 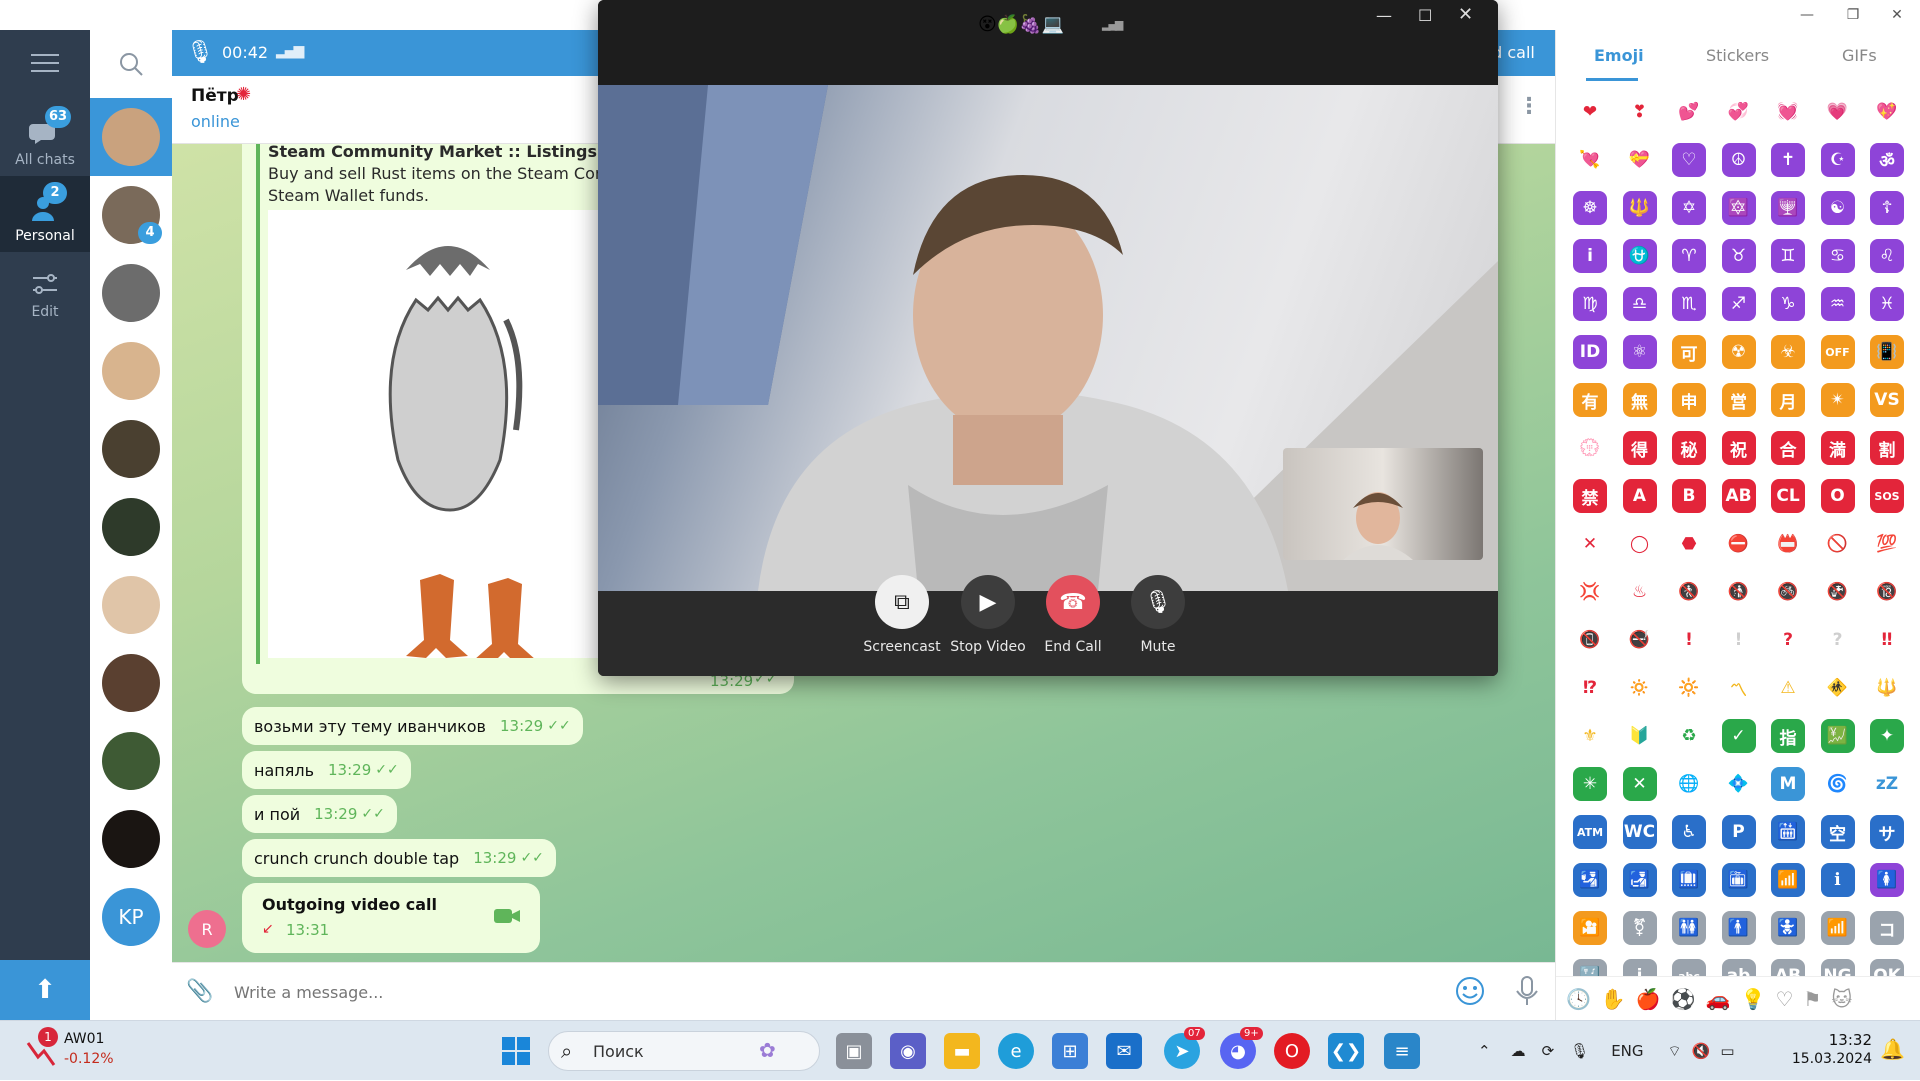 I want to click on emoji-cell: 無, so click(x=1639, y=400).